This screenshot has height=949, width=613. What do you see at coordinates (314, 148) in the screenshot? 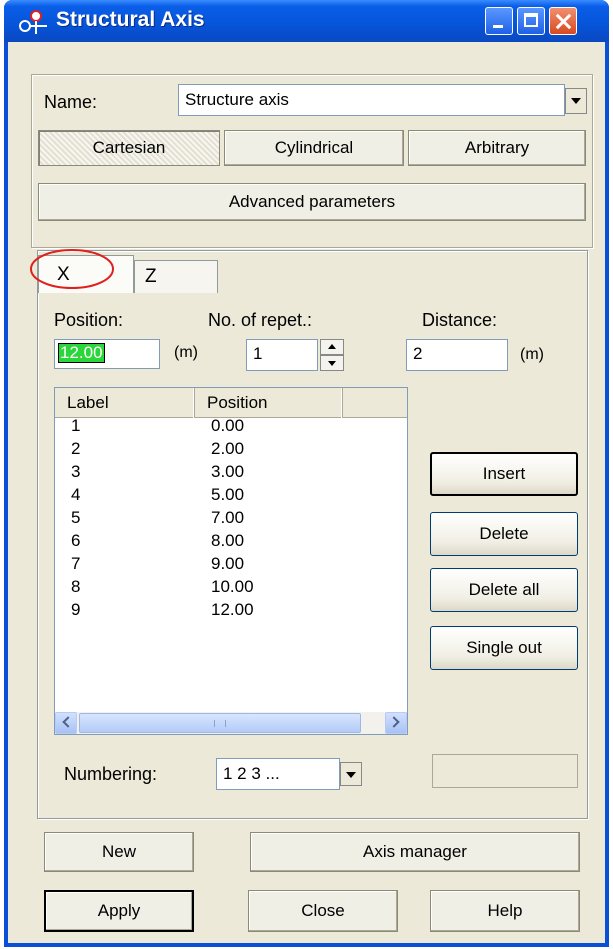
I see `cylindrical-button: Cylindrical` at bounding box center [314, 148].